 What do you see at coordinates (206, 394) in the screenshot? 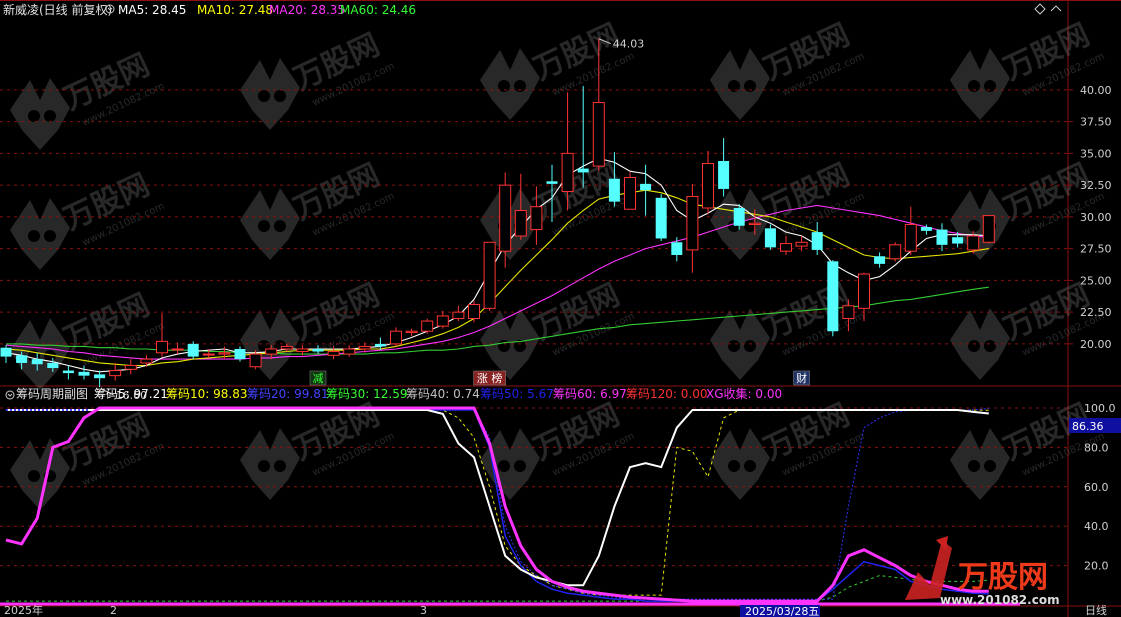
I see `chip10-label: 筹码10: 98.83` at bounding box center [206, 394].